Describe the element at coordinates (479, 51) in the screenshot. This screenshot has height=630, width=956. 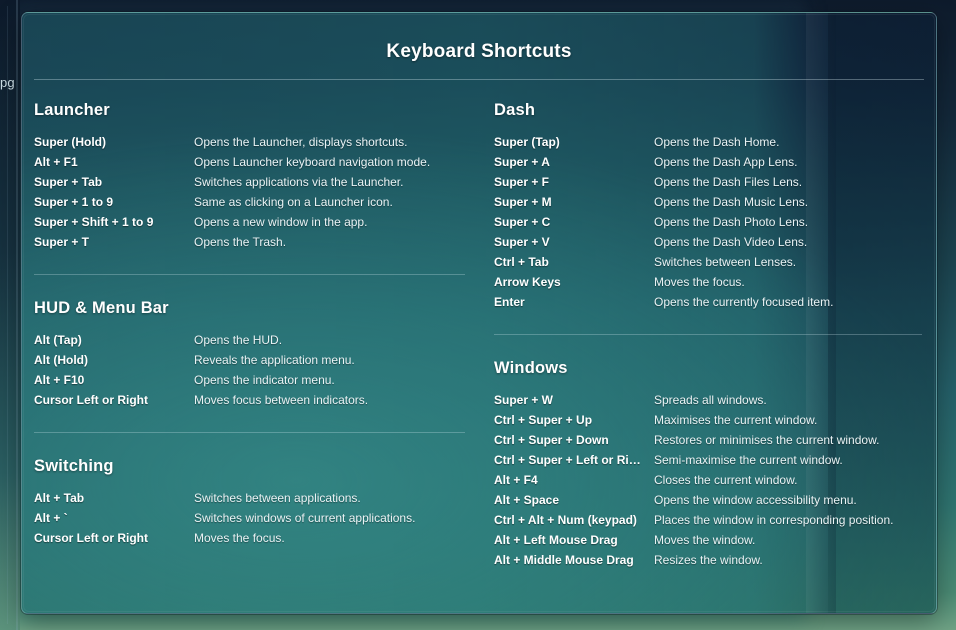
I see `overlay-title: Keyboard Shortcuts` at that location.